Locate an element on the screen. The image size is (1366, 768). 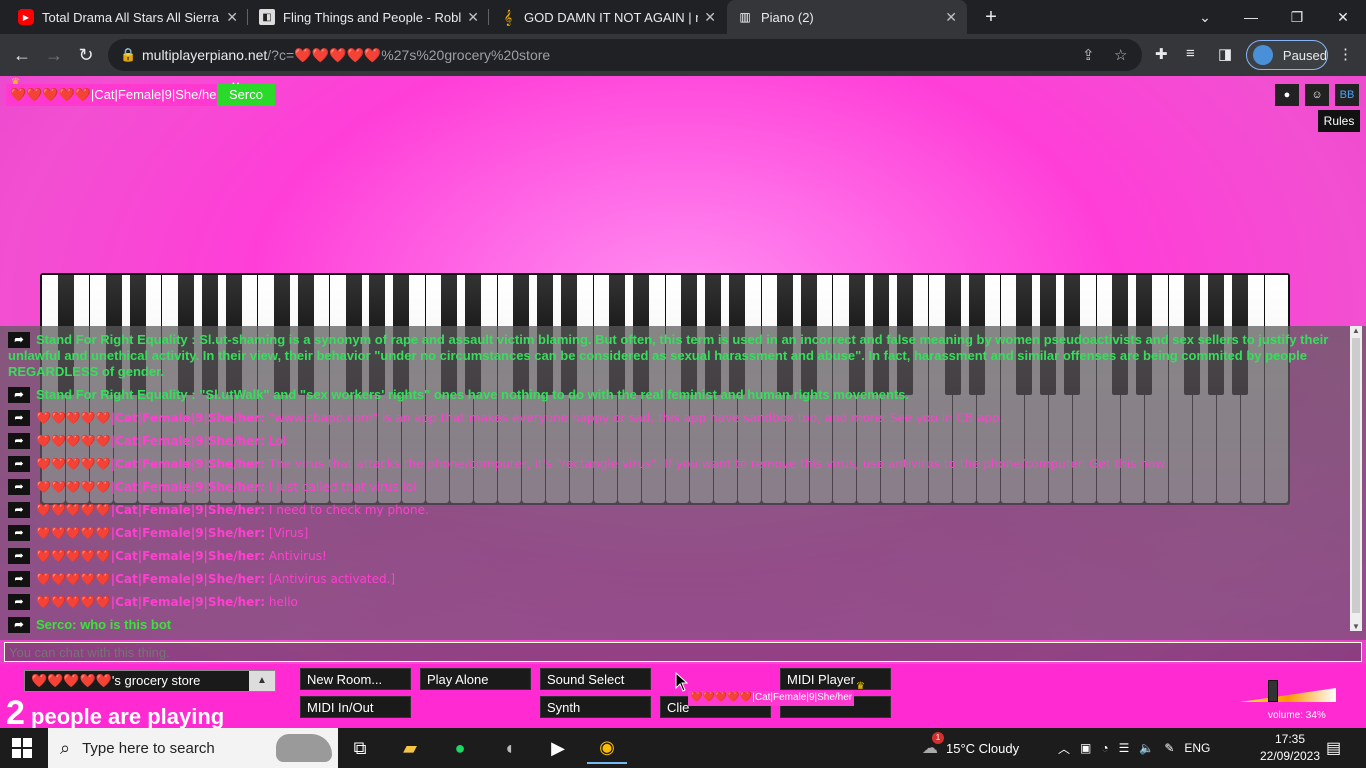
tab-roblox: ◧ Fling Things and People - Roblox ✕ is located at coordinates (369, 17).